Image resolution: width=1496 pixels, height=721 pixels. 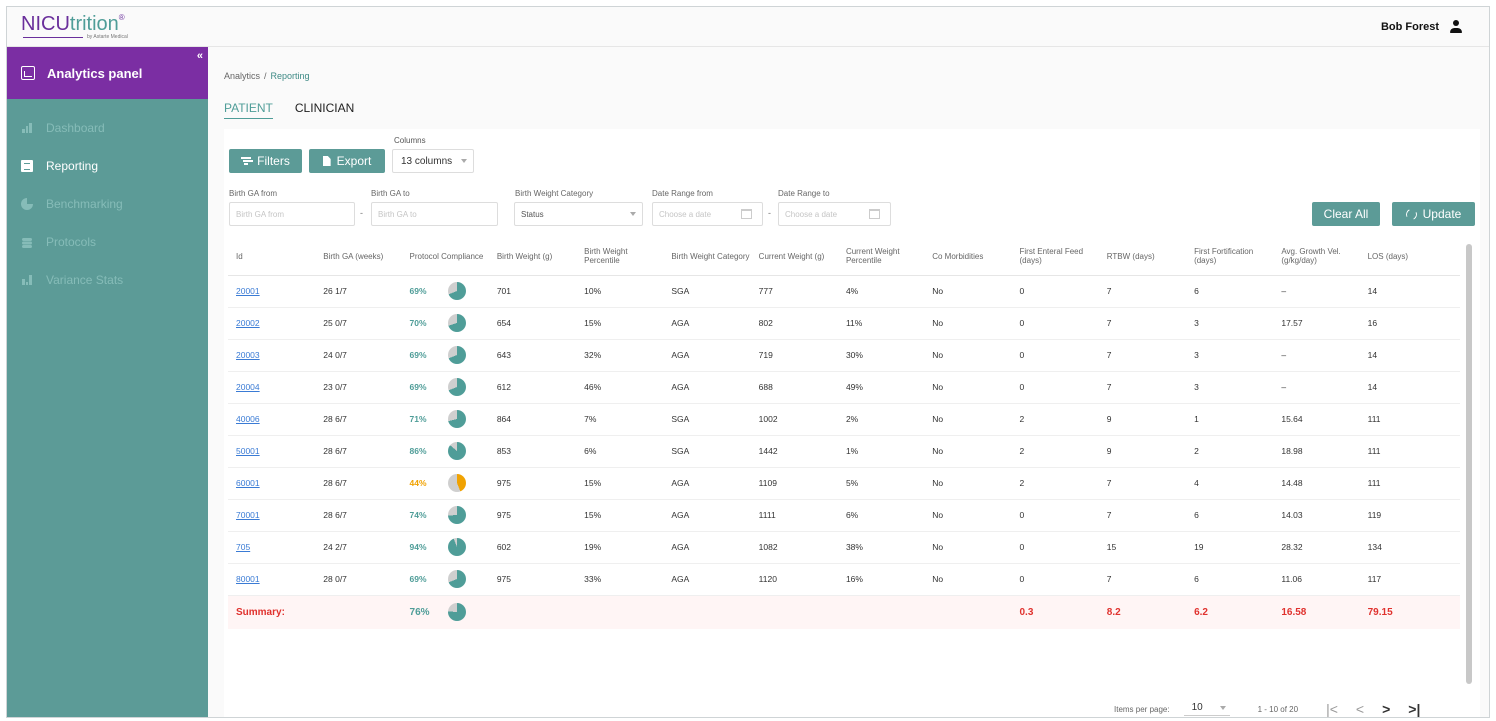 I want to click on patient-id-link: 20003, so click(x=272, y=355).